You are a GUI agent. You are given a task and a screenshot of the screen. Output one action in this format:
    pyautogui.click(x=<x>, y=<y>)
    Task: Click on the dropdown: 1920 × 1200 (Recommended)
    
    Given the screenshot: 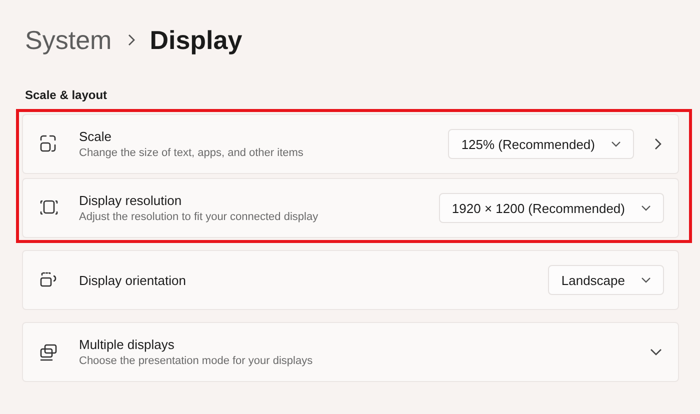 What is the action you would take?
    pyautogui.click(x=551, y=208)
    